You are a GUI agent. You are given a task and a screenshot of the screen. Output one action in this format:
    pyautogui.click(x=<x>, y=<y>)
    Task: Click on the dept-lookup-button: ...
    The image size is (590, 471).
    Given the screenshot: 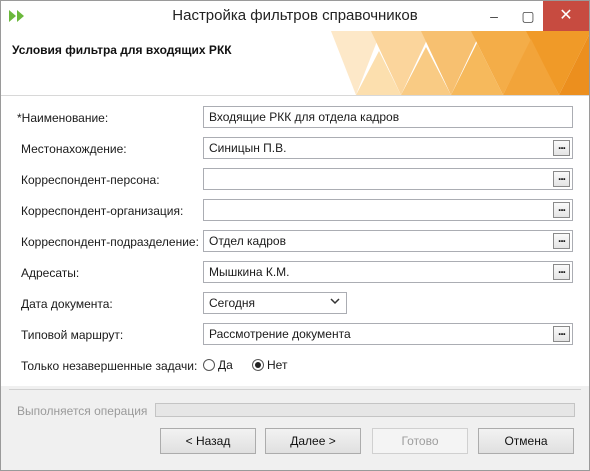 What is the action you would take?
    pyautogui.click(x=561, y=240)
    